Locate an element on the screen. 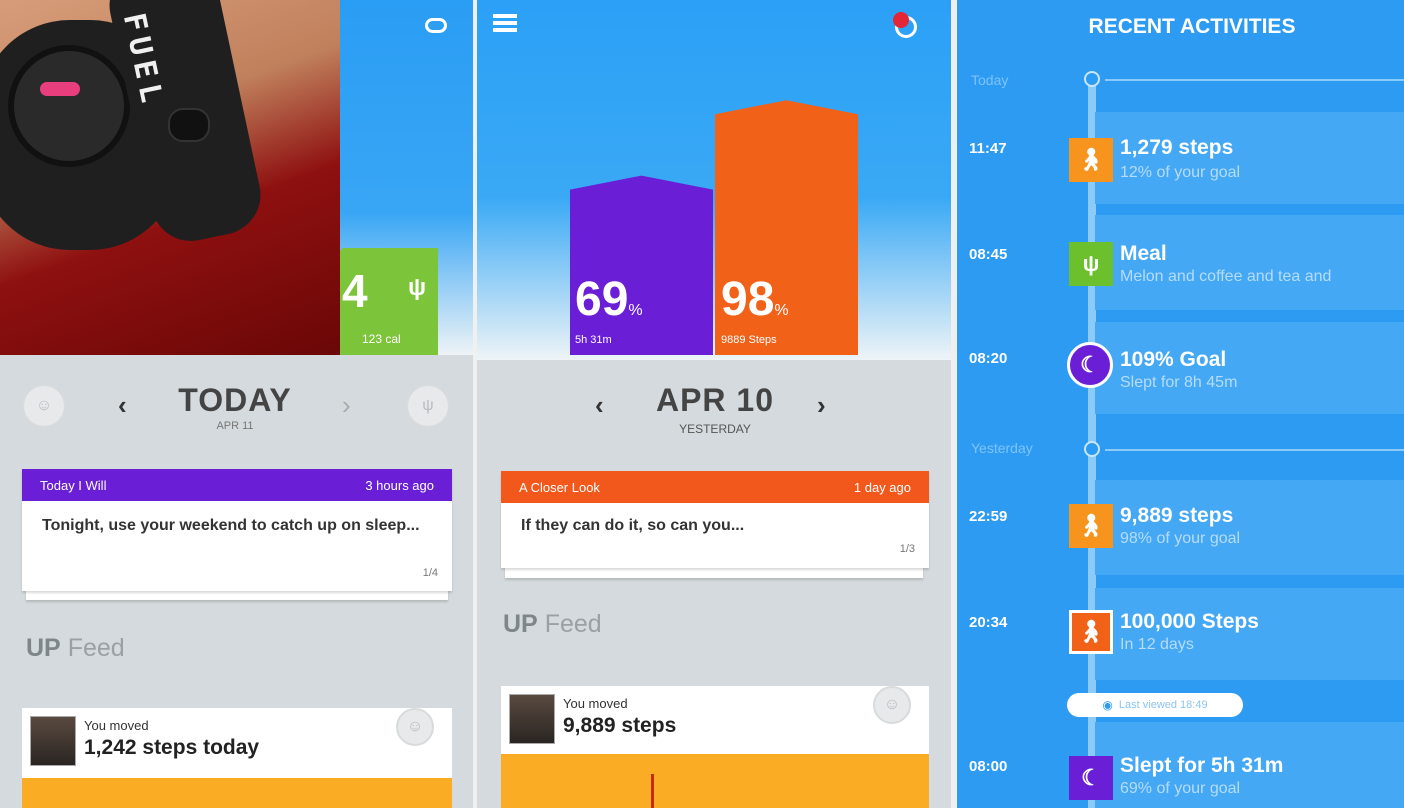 This screenshot has width=1404, height=808. tile-value: 4 is located at coordinates (355, 291).